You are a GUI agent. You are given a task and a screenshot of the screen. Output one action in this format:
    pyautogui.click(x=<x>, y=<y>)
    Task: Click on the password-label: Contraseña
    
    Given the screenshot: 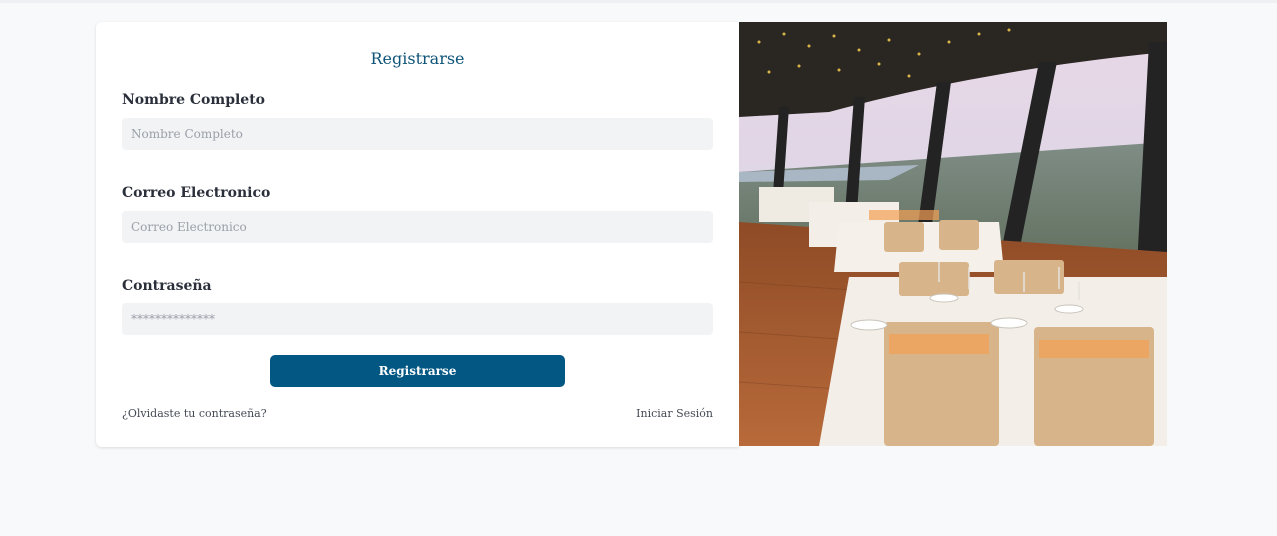 What is the action you would take?
    pyautogui.click(x=167, y=286)
    